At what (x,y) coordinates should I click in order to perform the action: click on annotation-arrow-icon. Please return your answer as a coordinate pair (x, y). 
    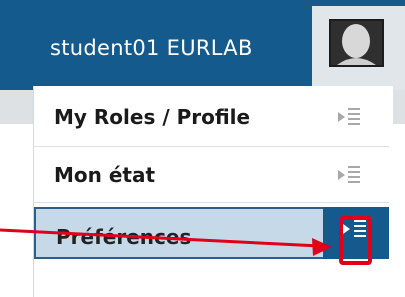
    Looking at the image, I should click on (166, 242).